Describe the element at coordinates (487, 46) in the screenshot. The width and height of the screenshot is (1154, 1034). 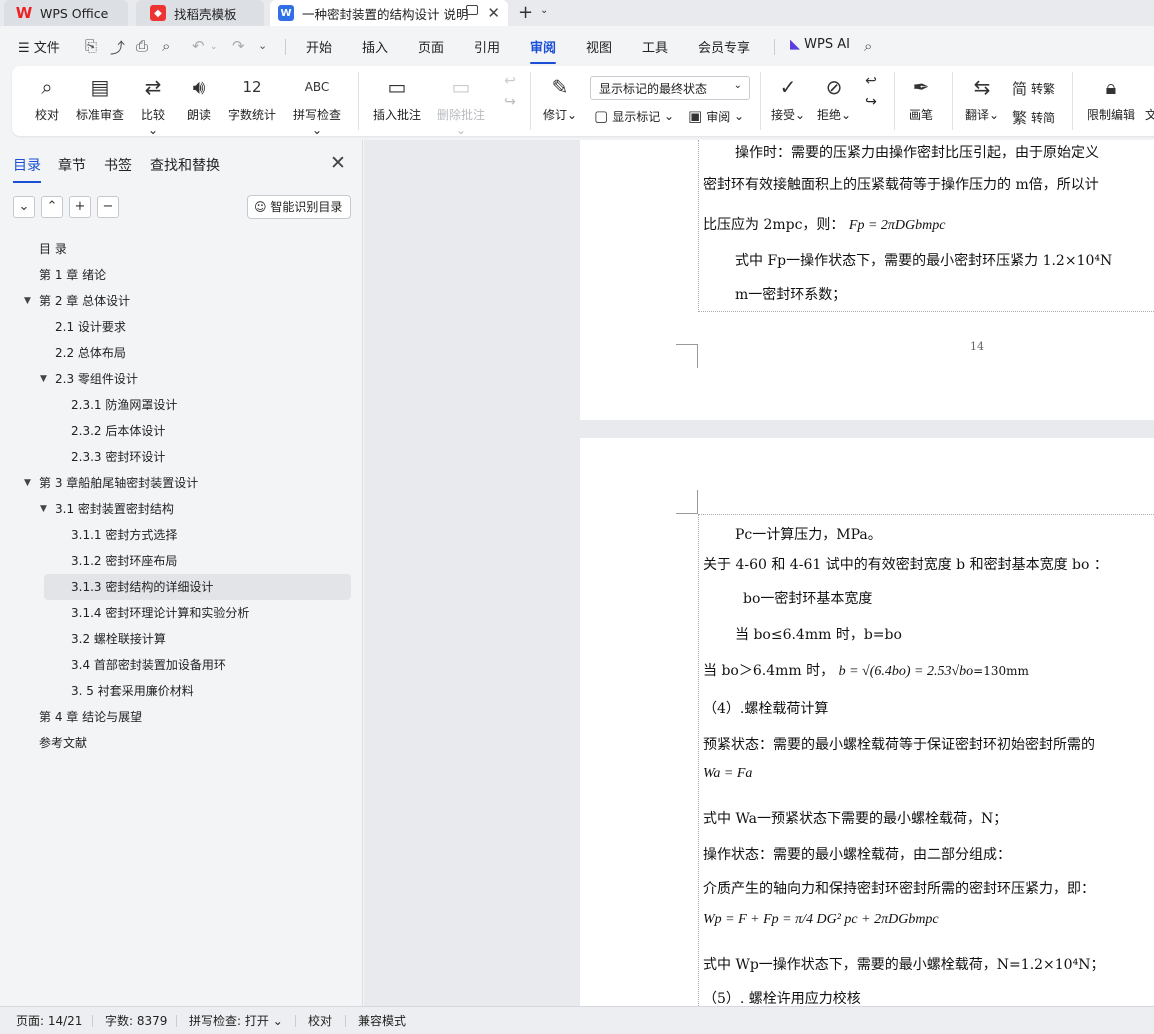
I see `menu-references: 引用` at that location.